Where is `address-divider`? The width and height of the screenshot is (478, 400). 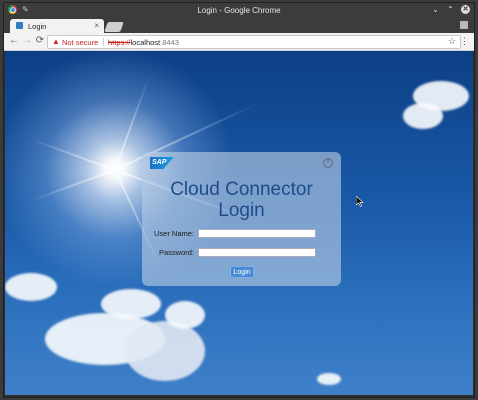
address-divider is located at coordinates (103, 42).